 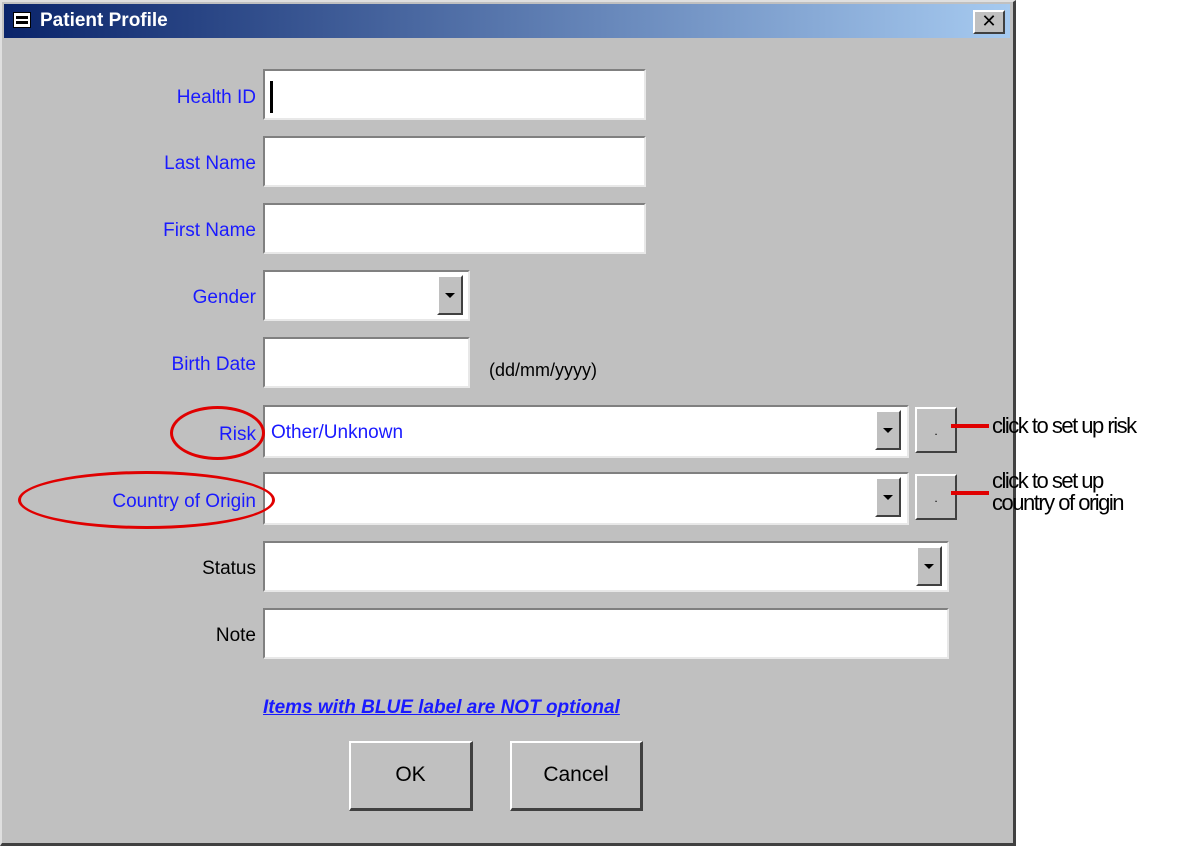 What do you see at coordinates (235, 635) in the screenshot?
I see `note-label: Note` at bounding box center [235, 635].